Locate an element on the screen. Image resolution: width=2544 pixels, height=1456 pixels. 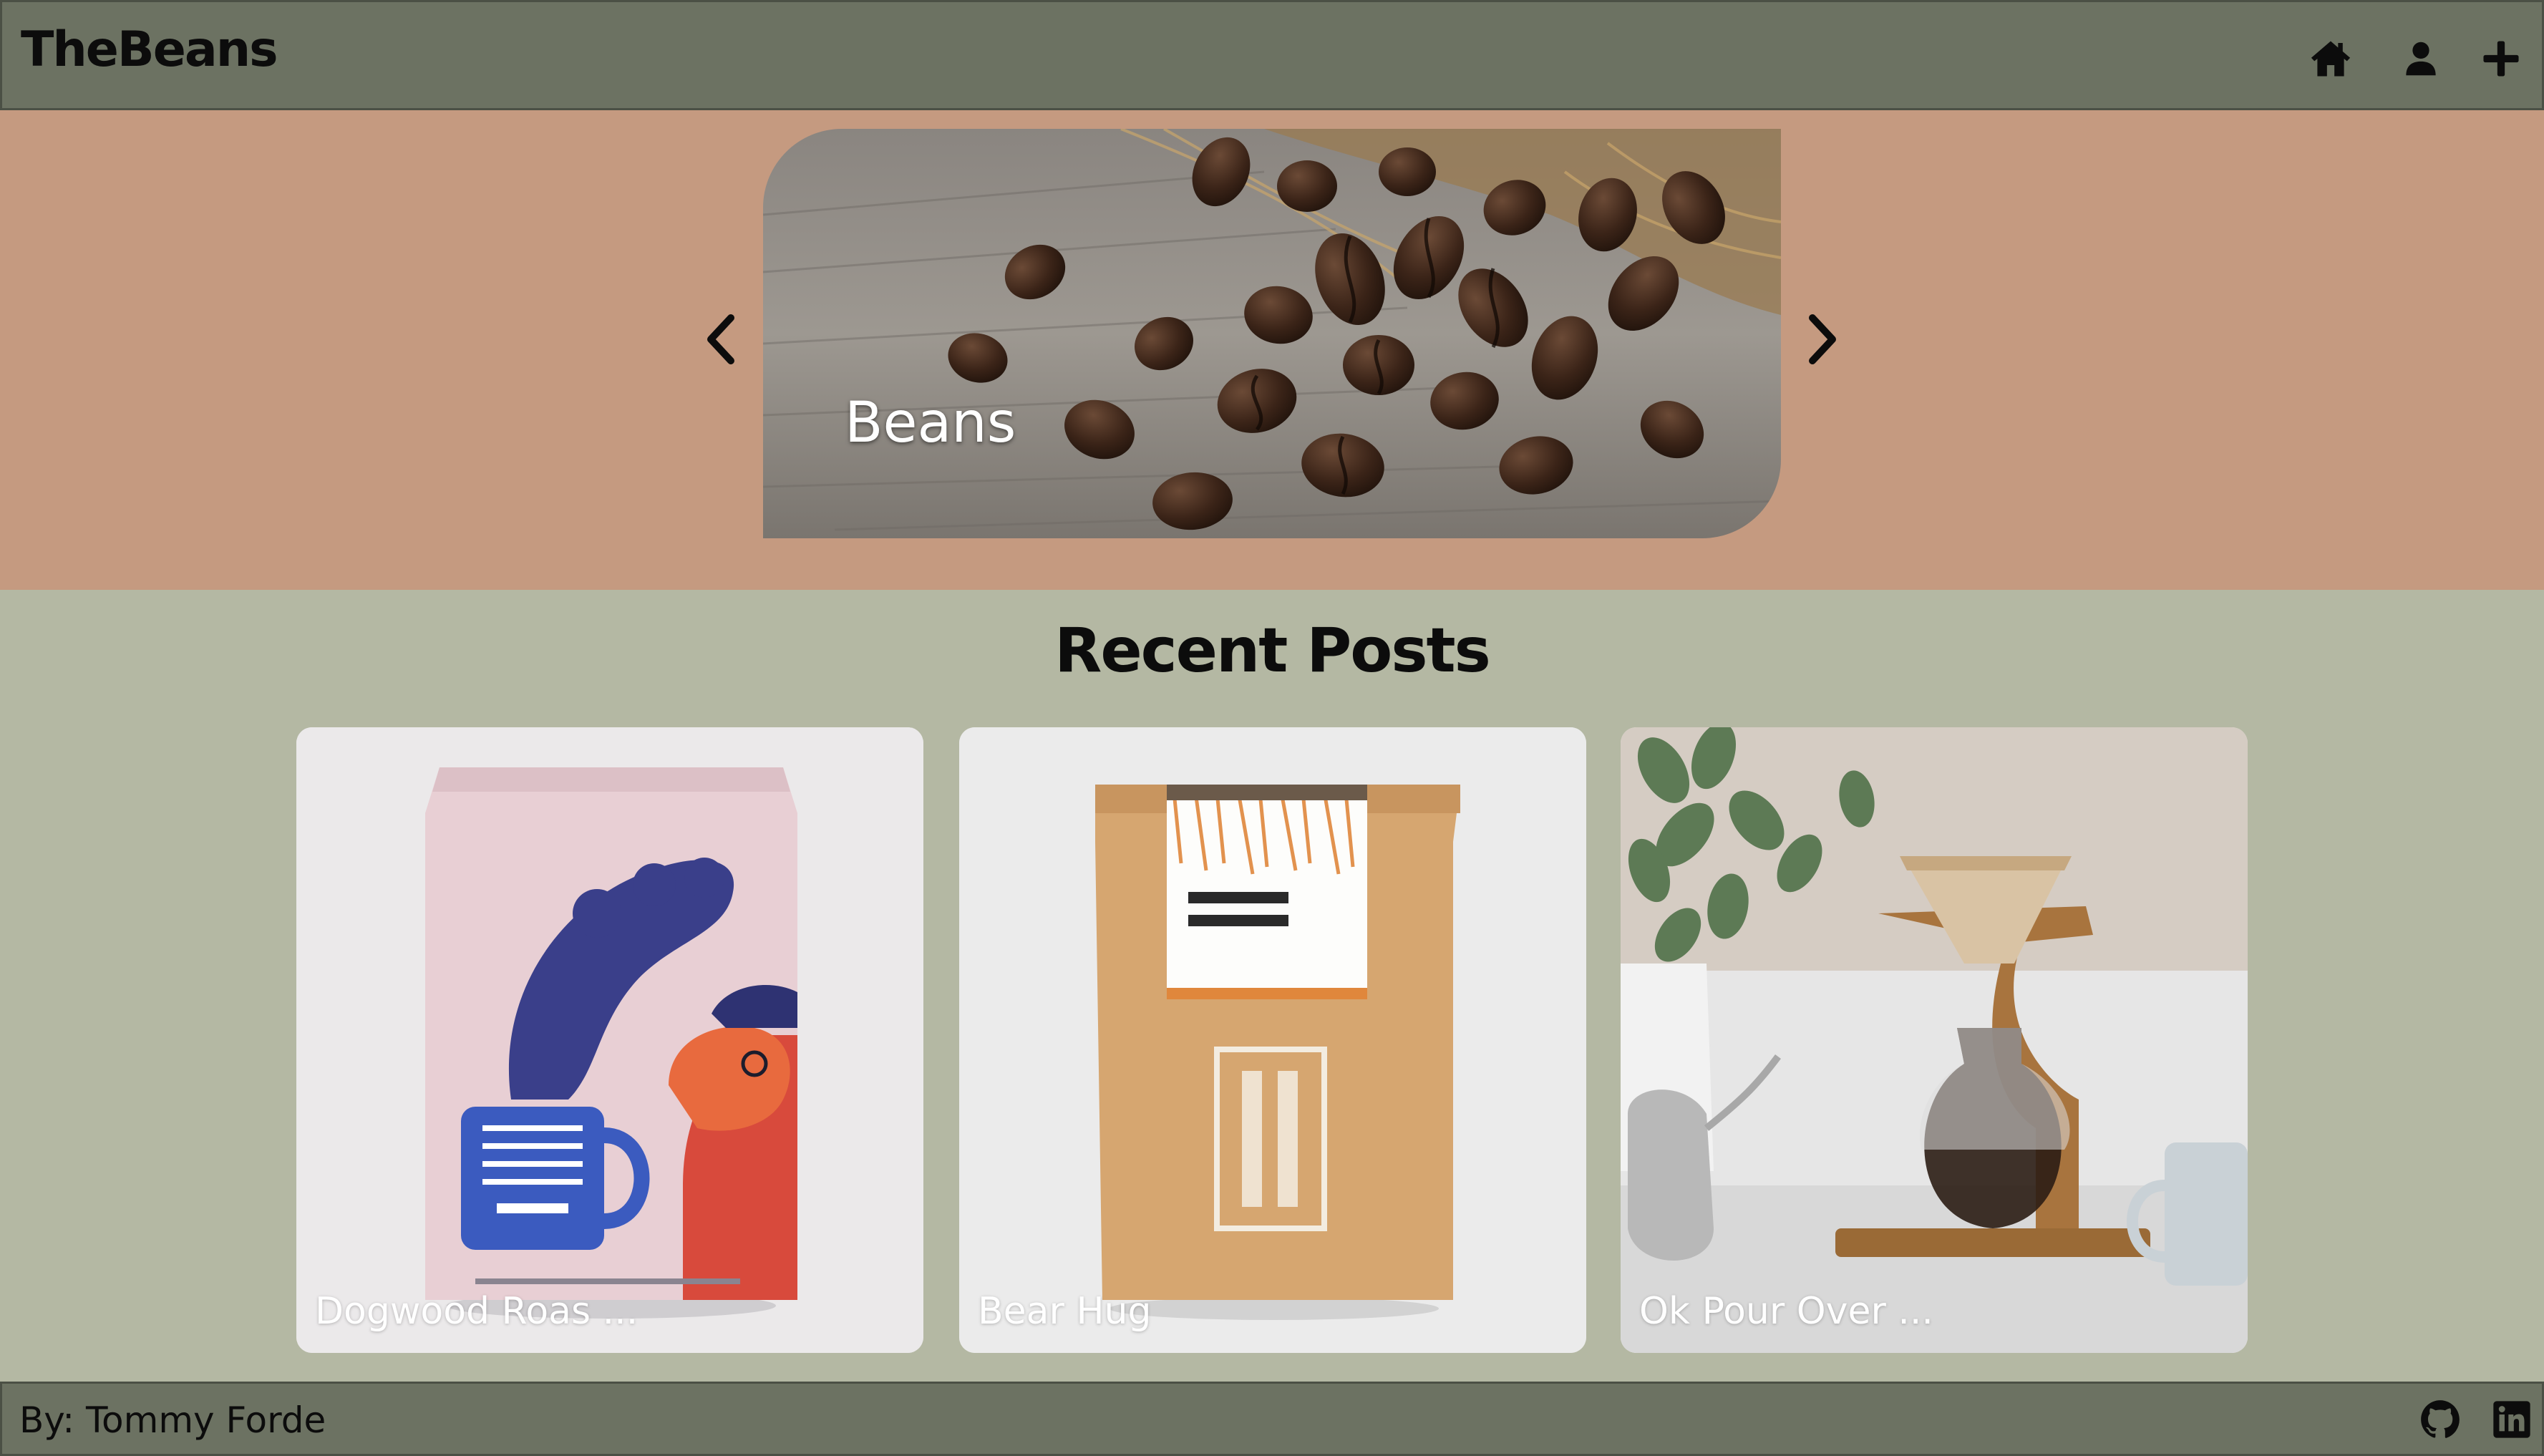
coffee-beans-image is located at coordinates (1272, 333).